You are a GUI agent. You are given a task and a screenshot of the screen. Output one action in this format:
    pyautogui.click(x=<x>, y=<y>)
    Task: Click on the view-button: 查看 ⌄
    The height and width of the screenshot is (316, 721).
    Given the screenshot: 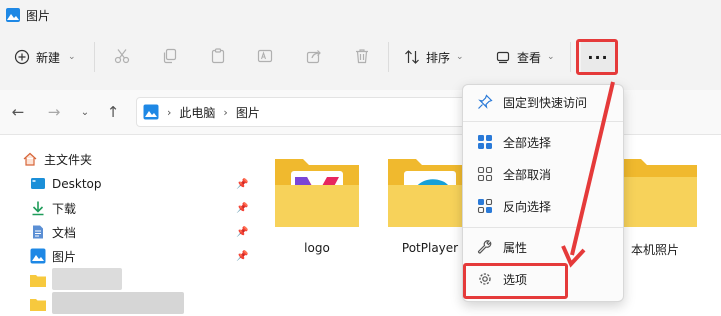 What is the action you would take?
    pyautogui.click(x=525, y=57)
    